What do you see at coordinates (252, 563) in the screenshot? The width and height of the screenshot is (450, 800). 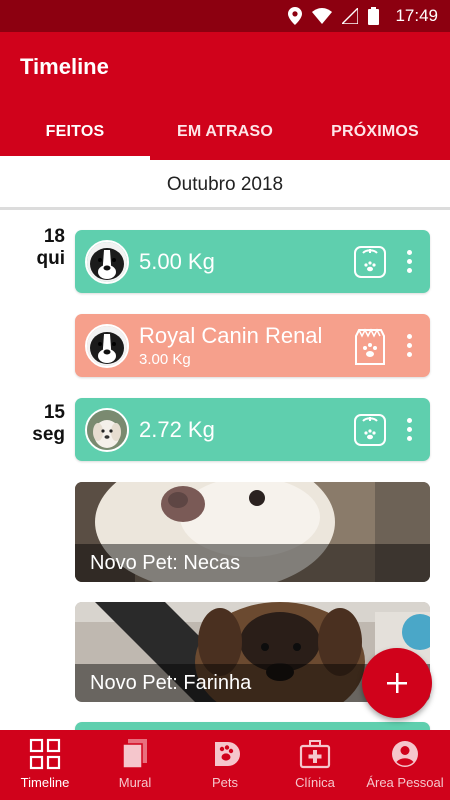 I see `new-pet-caption: Novo Pet: Necas` at bounding box center [252, 563].